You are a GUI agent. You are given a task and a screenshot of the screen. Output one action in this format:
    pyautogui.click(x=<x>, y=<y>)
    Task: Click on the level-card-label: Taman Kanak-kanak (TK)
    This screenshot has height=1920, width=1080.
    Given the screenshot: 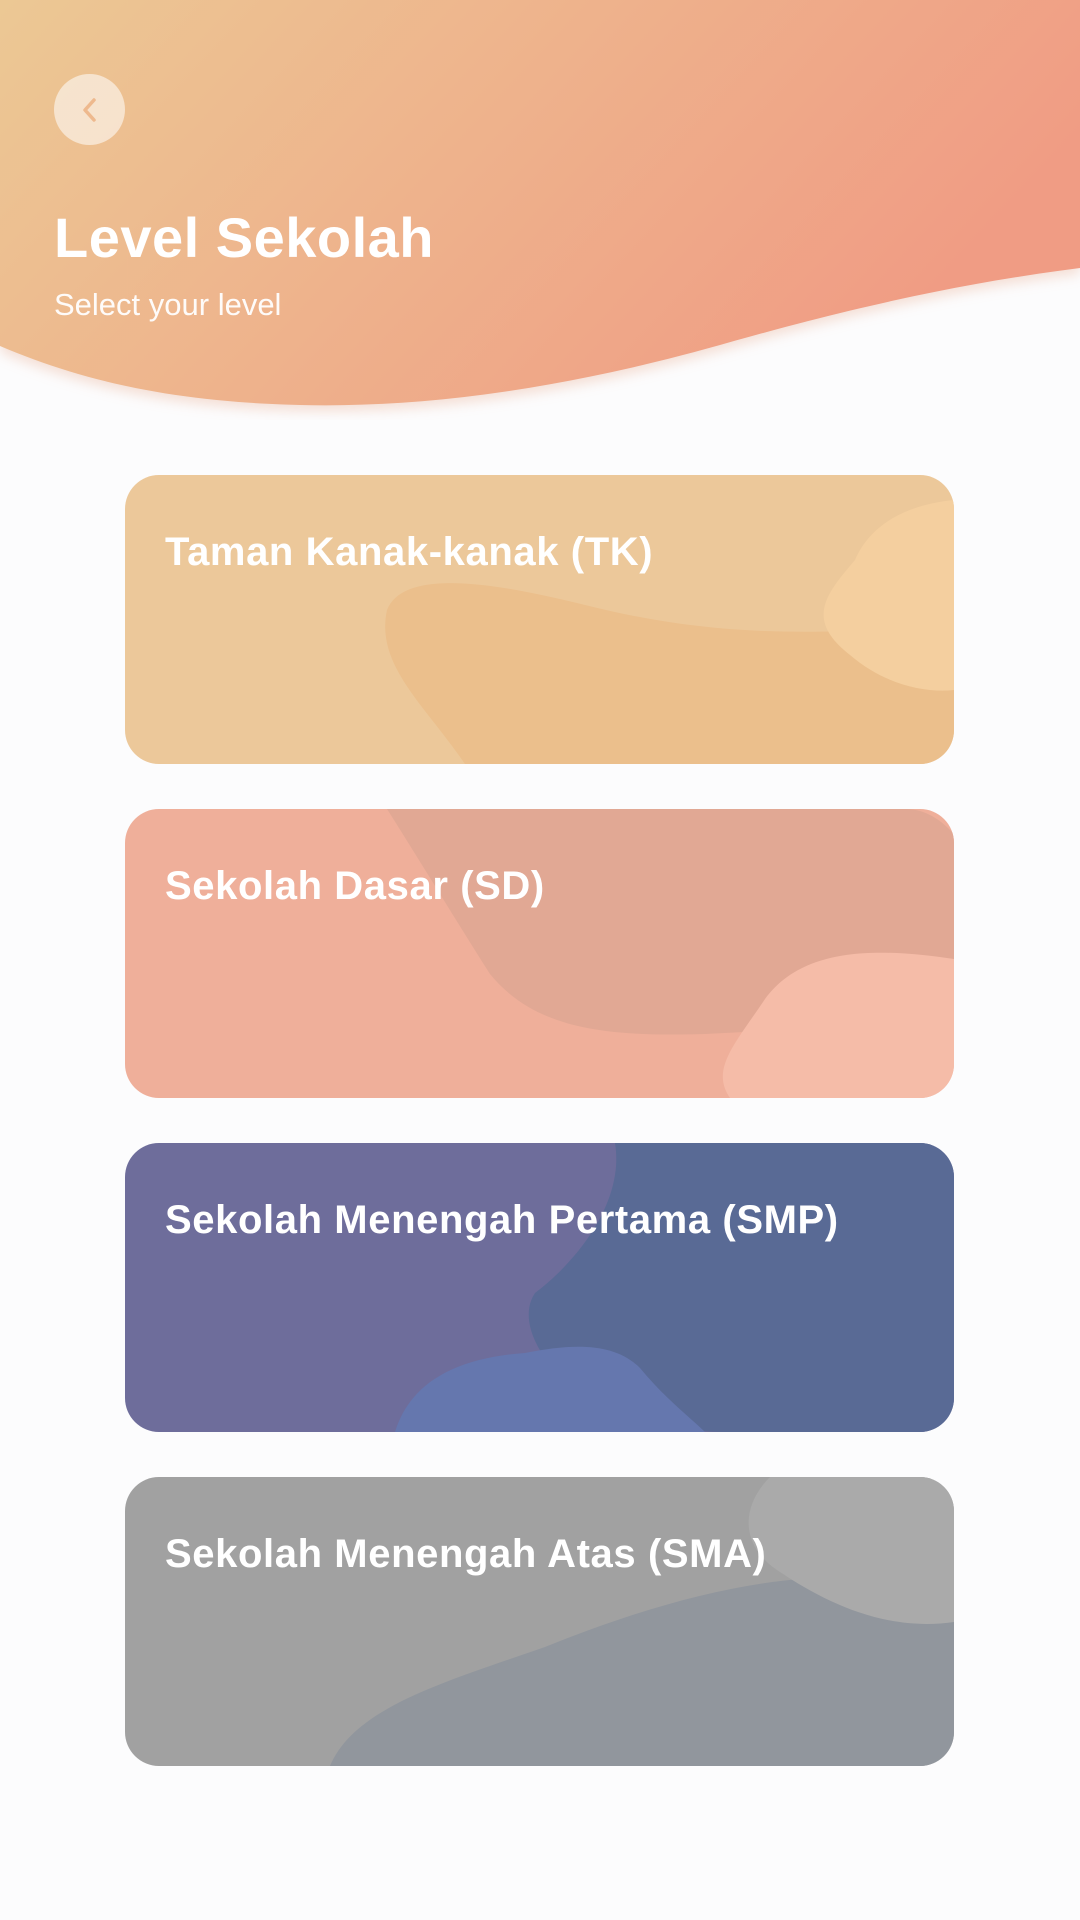 What is the action you would take?
    pyautogui.click(x=409, y=552)
    